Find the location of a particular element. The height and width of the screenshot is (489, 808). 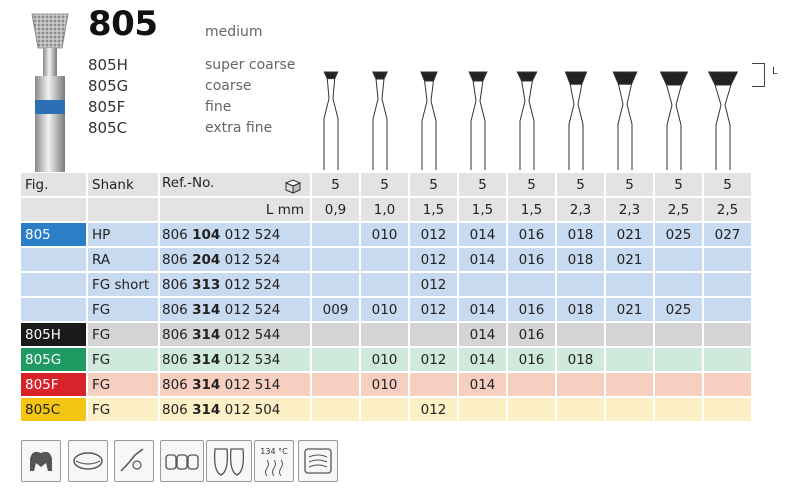

crowns-bridge-icon is located at coordinates (182, 461).